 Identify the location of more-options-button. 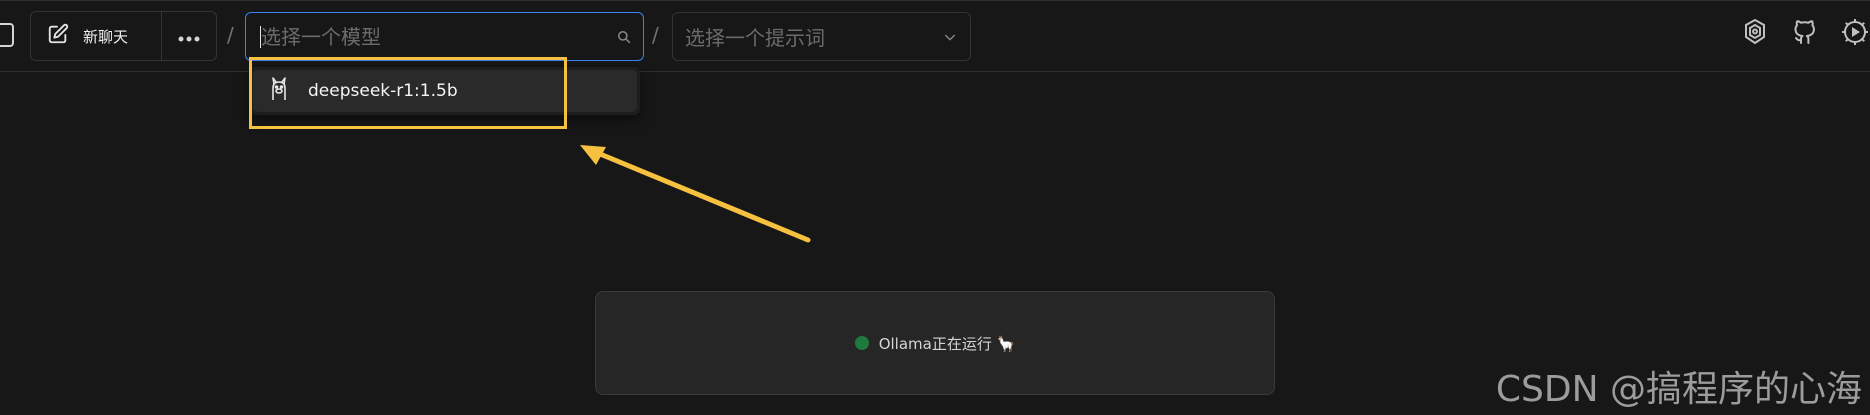
(189, 36).